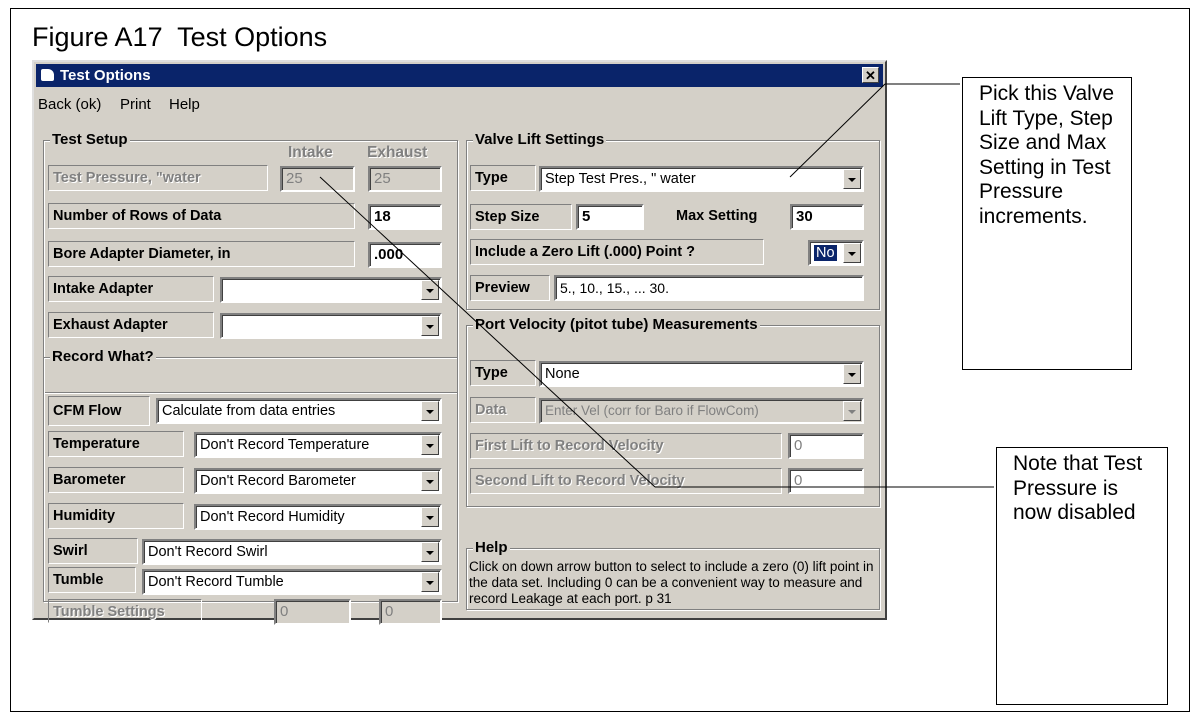 The image size is (1201, 719). I want to click on leader-line-bottom-diagonal, so click(487, 332).